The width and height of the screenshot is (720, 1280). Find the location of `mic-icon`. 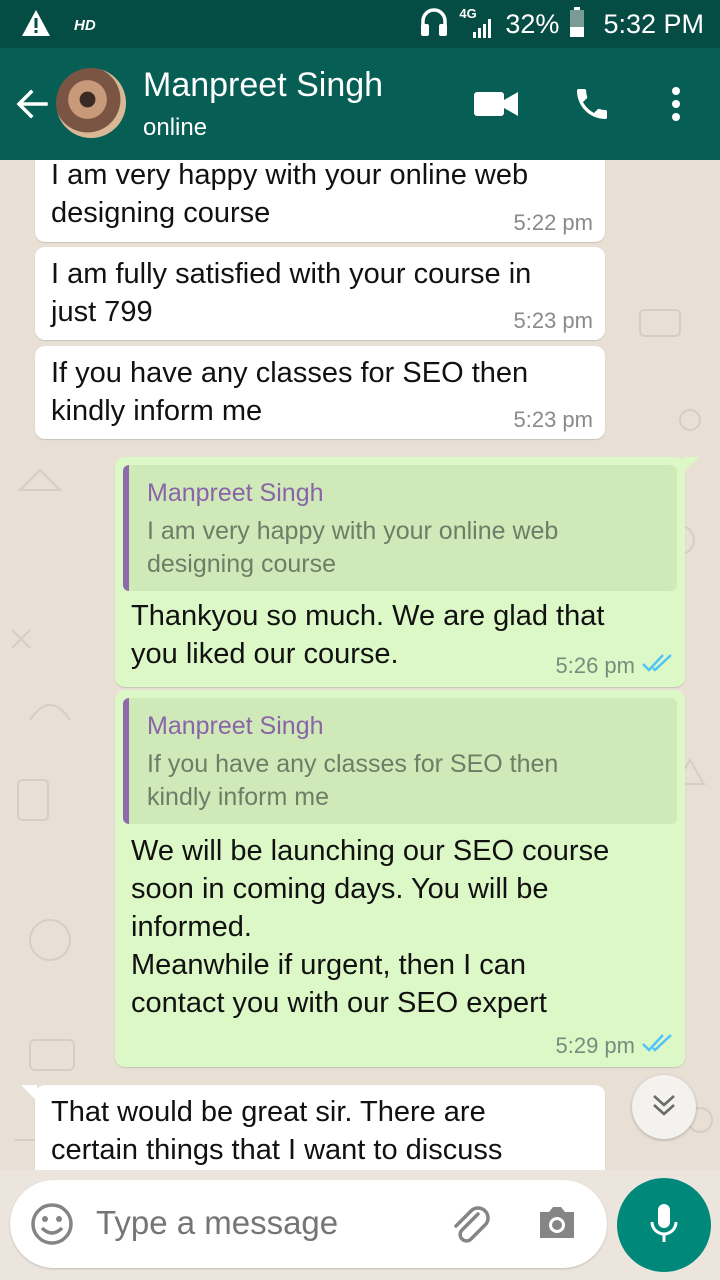

mic-icon is located at coordinates (664, 1225).